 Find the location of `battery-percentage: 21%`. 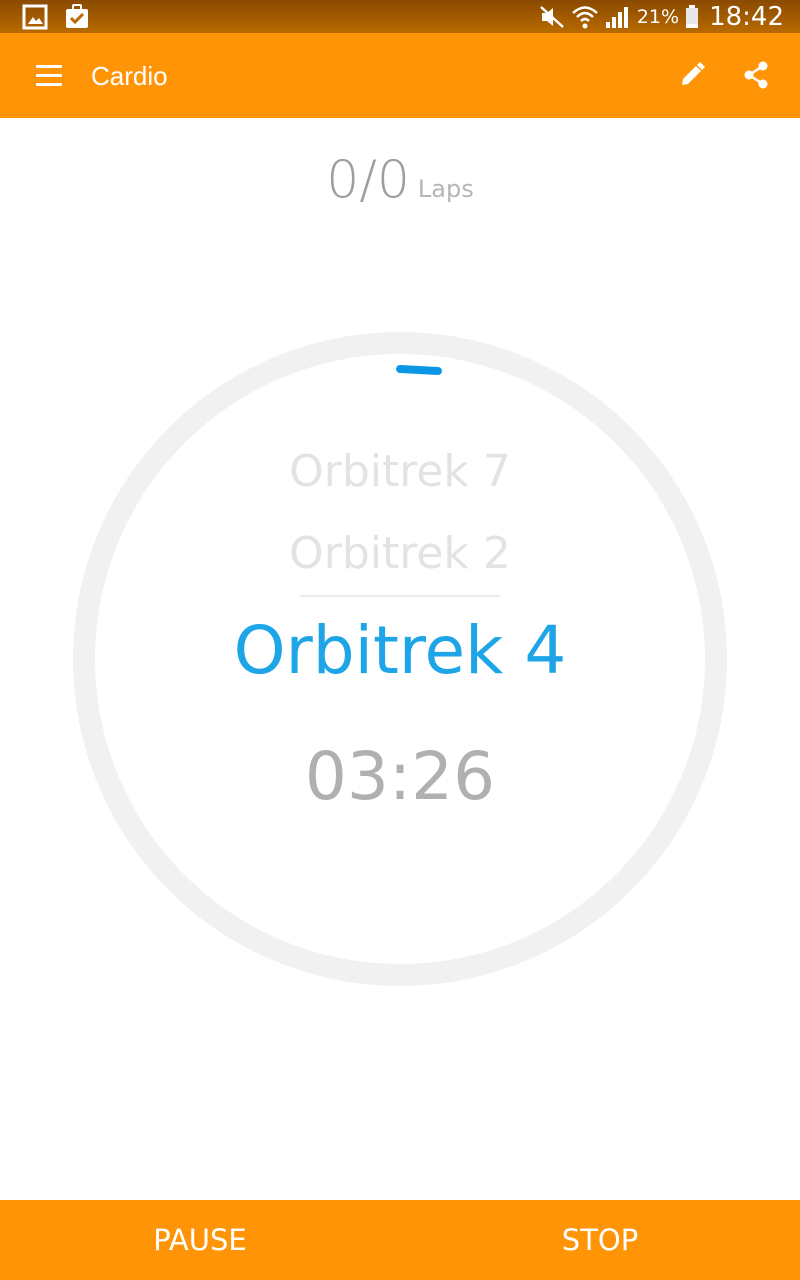

battery-percentage: 21% is located at coordinates (658, 16).